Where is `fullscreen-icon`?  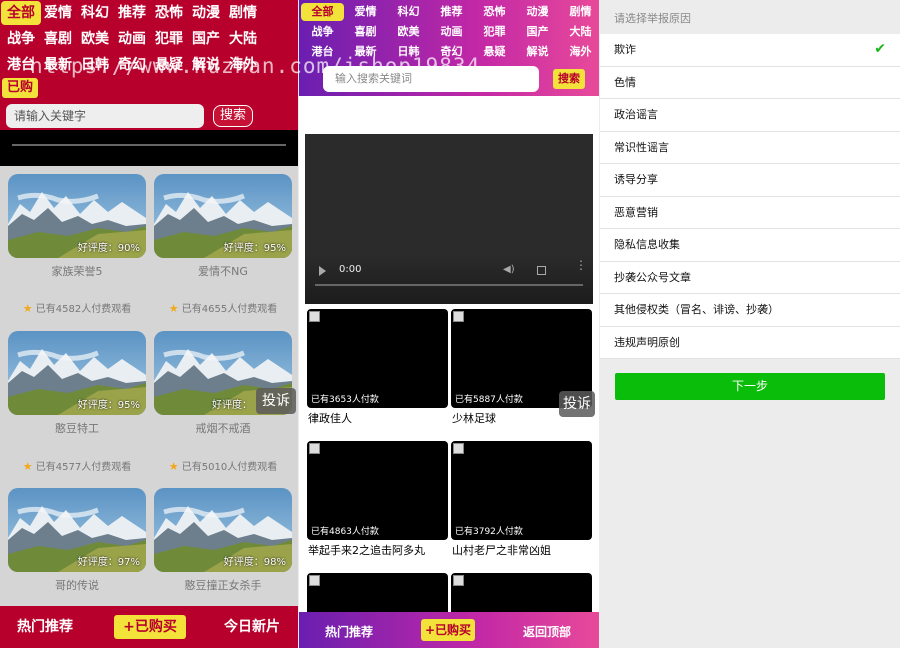 fullscreen-icon is located at coordinates (541, 270).